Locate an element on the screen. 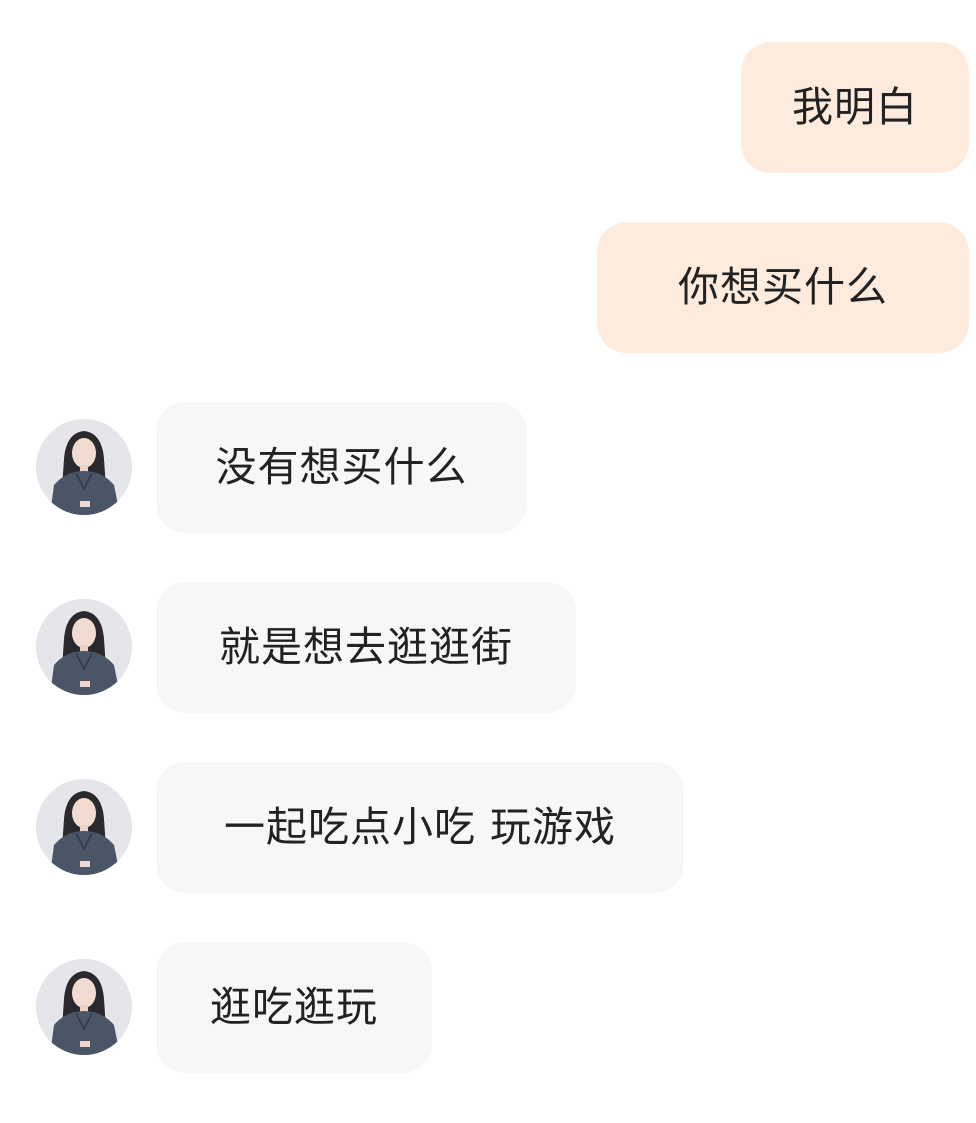 This screenshot has height=1123, width=976. message-text: 一起吃点小吃 玩游戏 is located at coordinates (420, 827).